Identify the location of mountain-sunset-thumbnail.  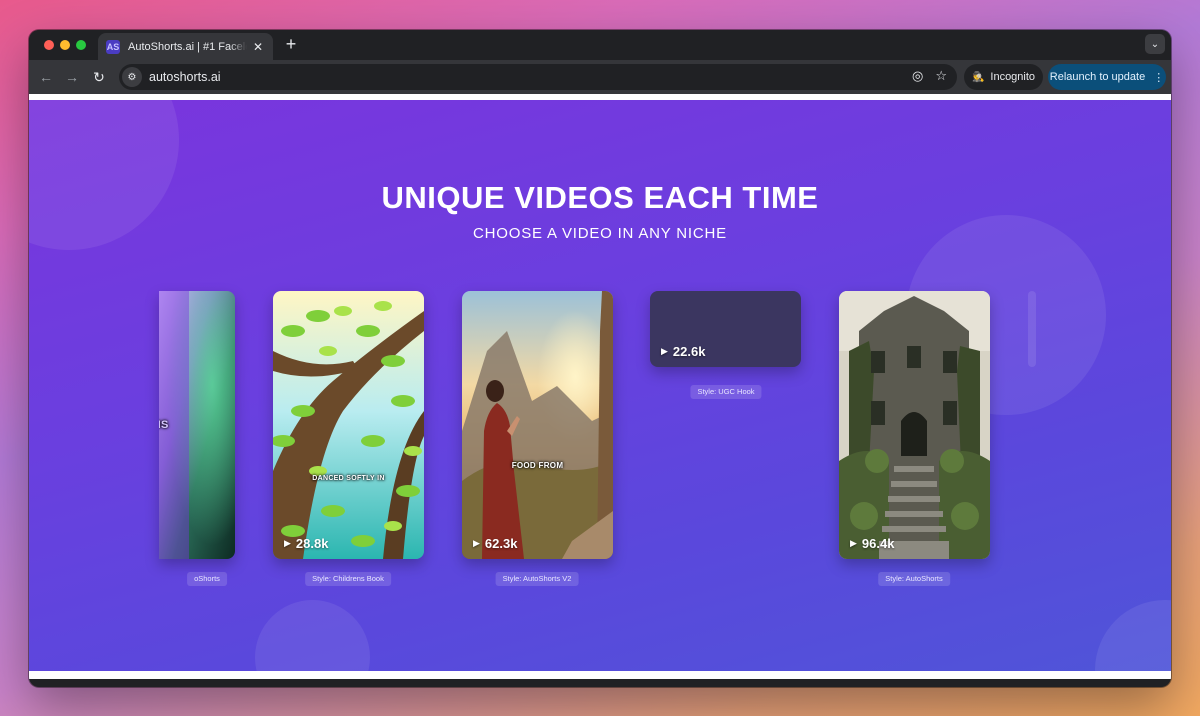
(537, 425).